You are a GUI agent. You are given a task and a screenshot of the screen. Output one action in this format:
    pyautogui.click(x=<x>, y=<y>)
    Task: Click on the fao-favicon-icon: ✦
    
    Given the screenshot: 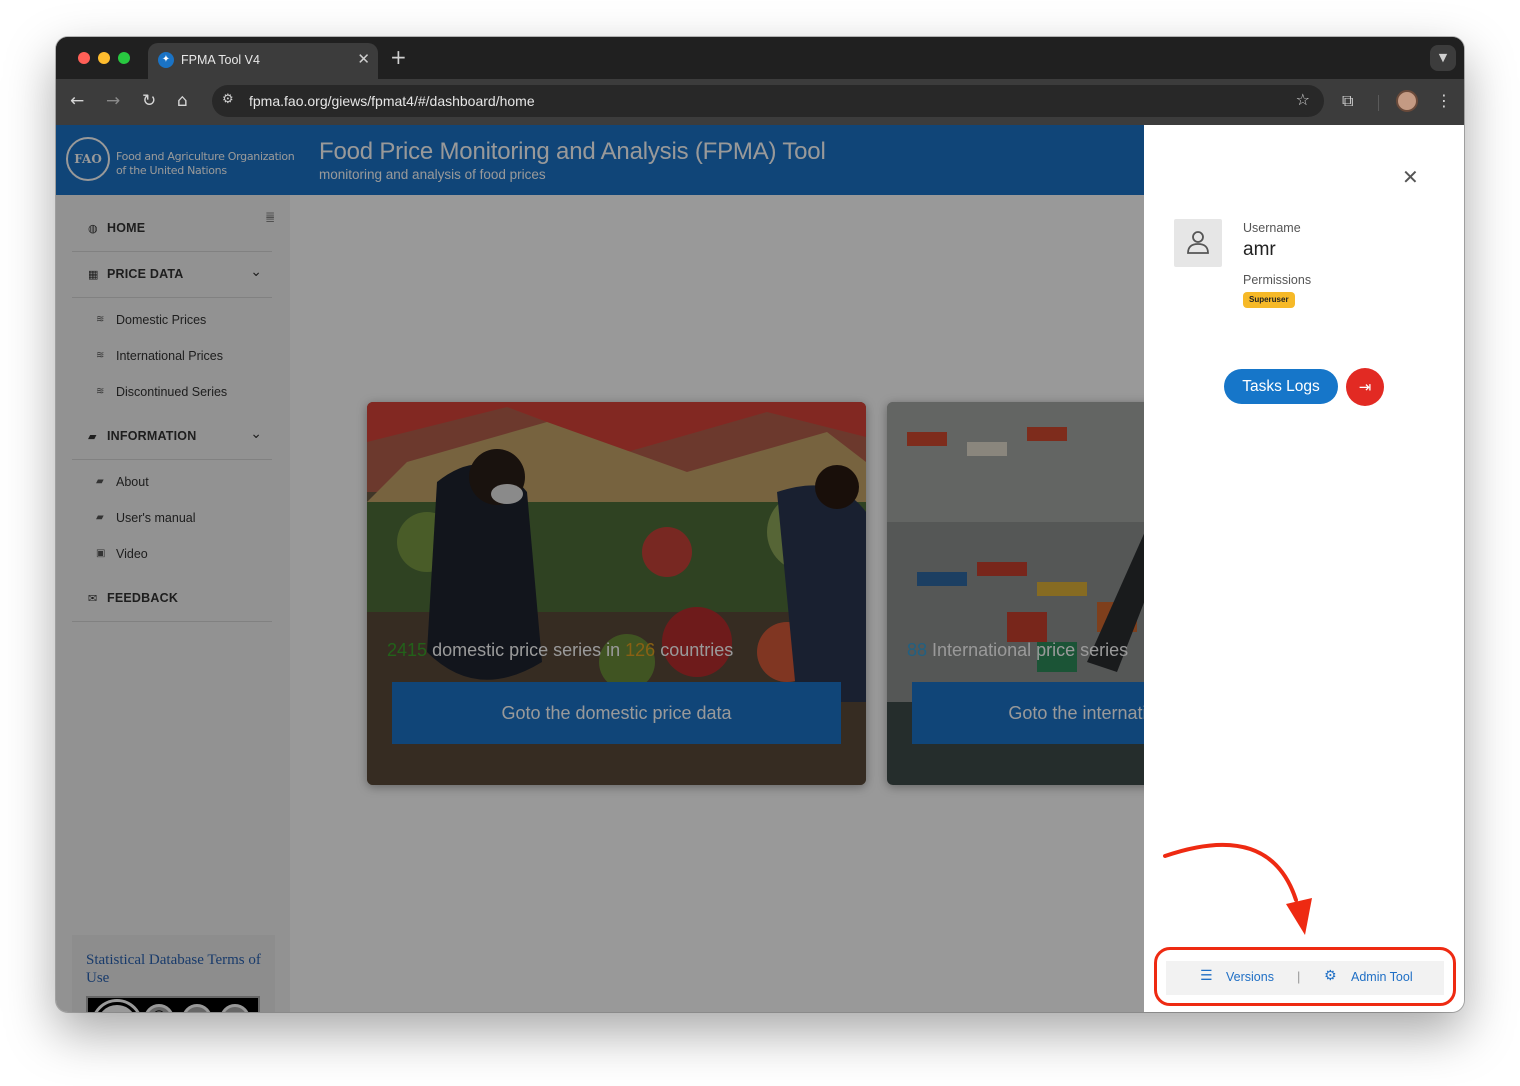 What is the action you would take?
    pyautogui.click(x=166, y=60)
    